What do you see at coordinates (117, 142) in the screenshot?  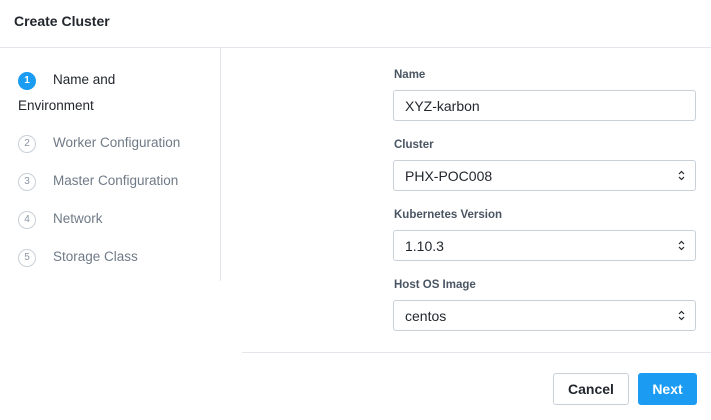 I see `step-label: Worker Configuration` at bounding box center [117, 142].